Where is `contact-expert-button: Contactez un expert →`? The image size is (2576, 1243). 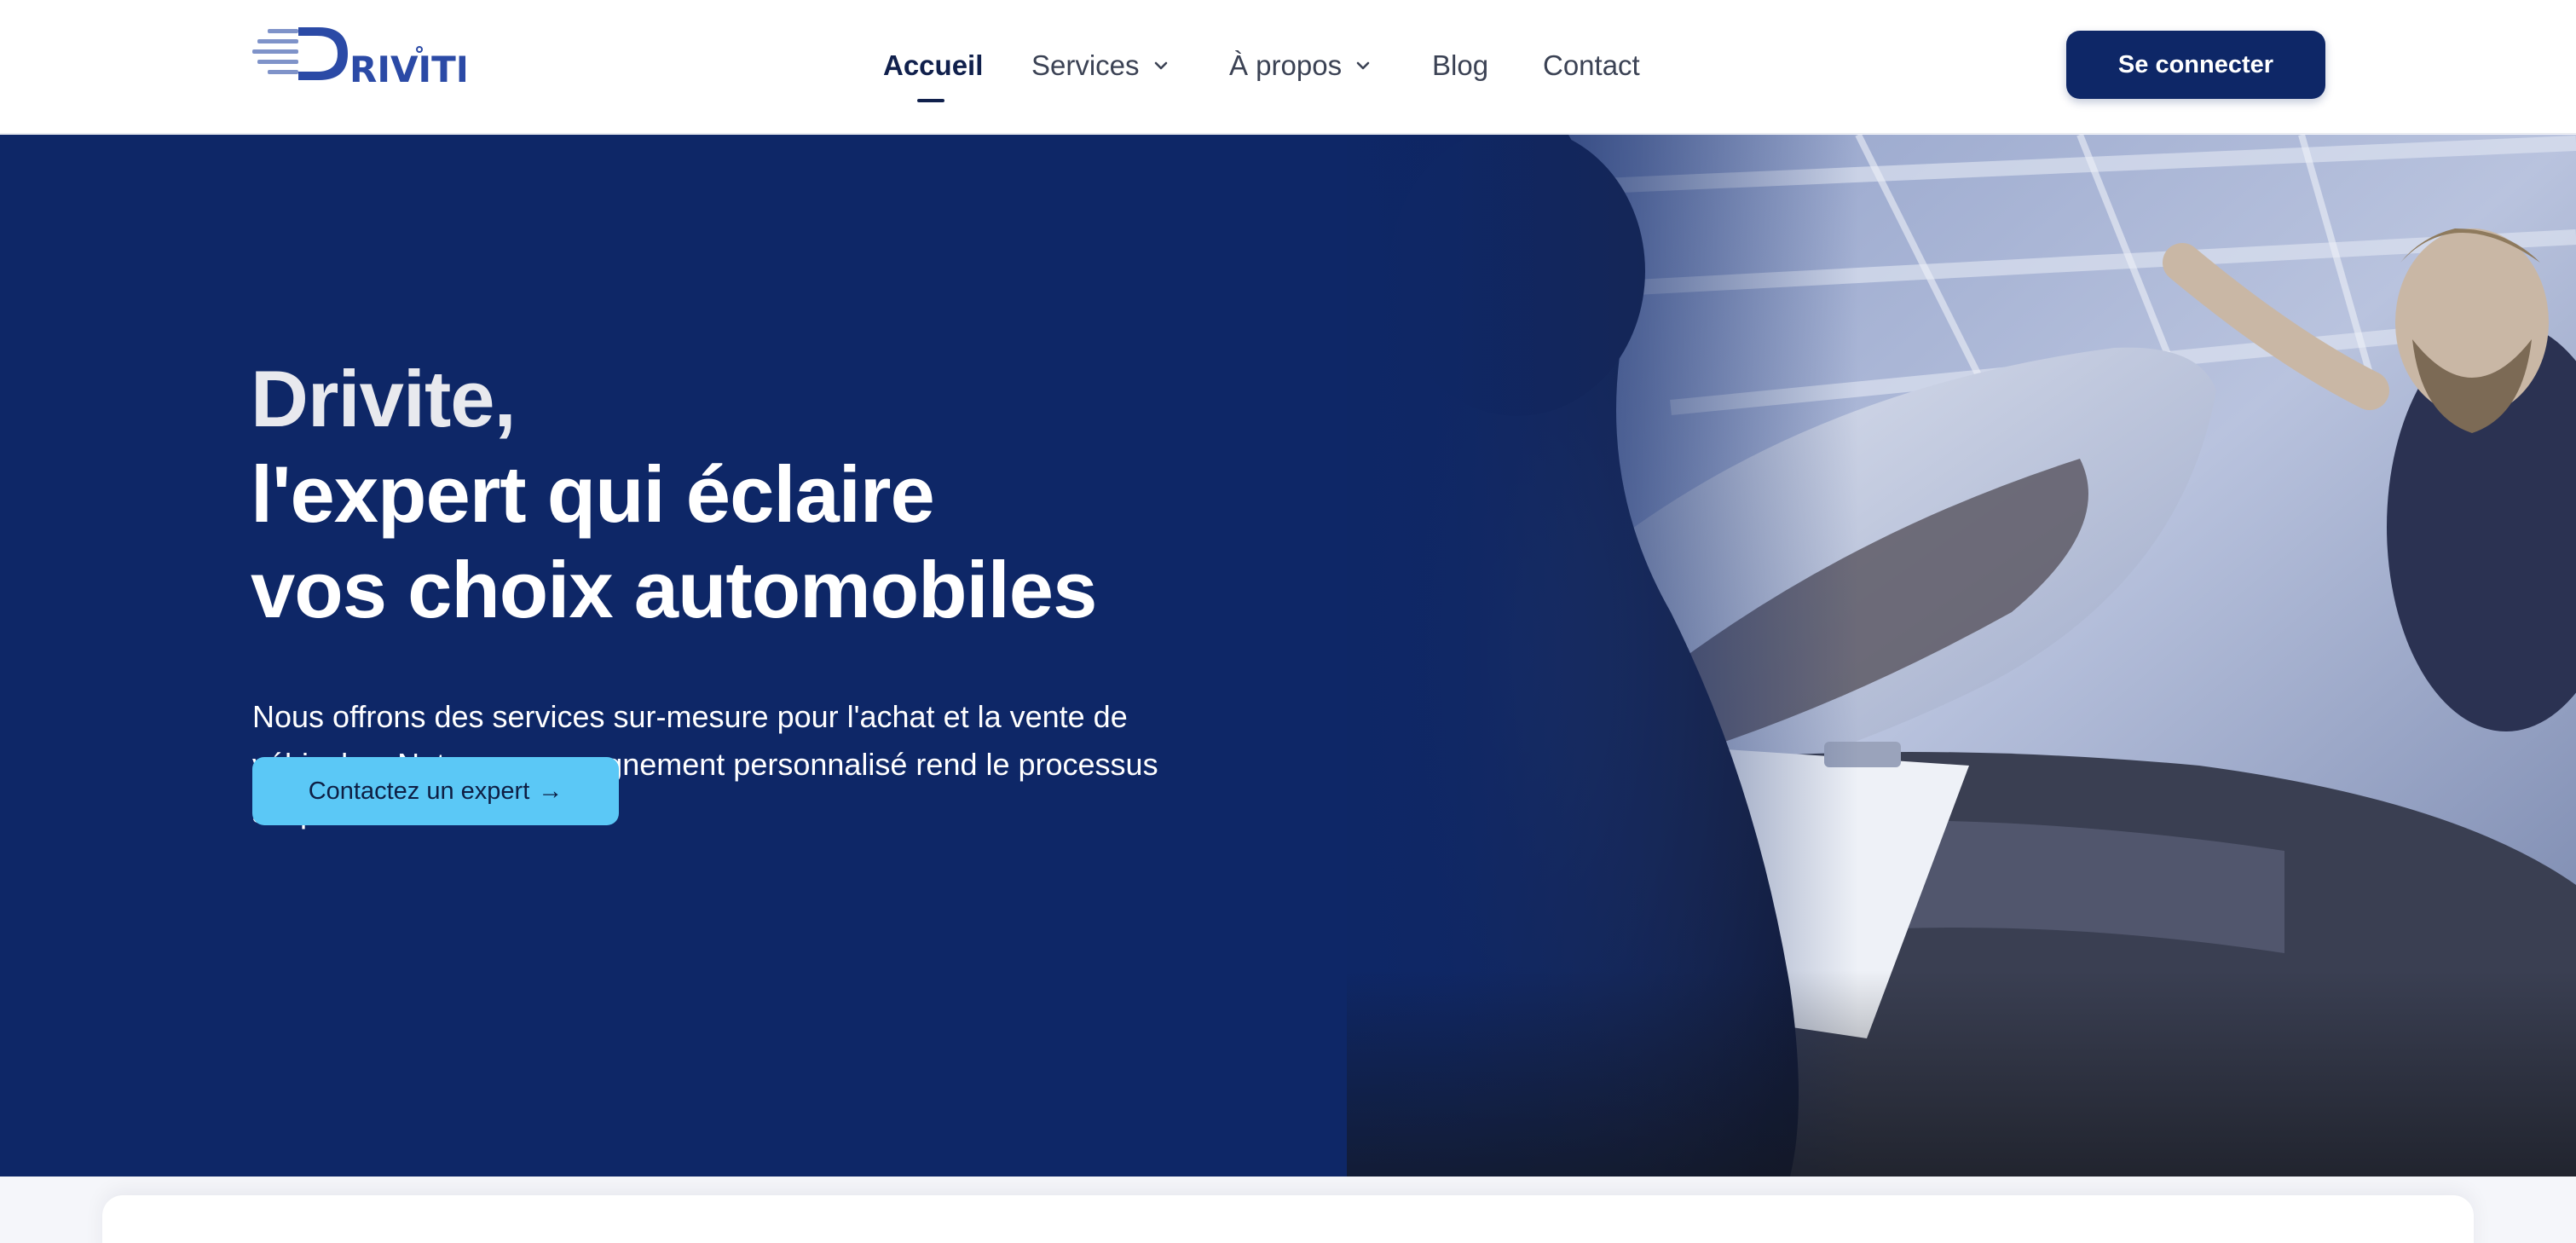 contact-expert-button: Contactez un expert → is located at coordinates (435, 791).